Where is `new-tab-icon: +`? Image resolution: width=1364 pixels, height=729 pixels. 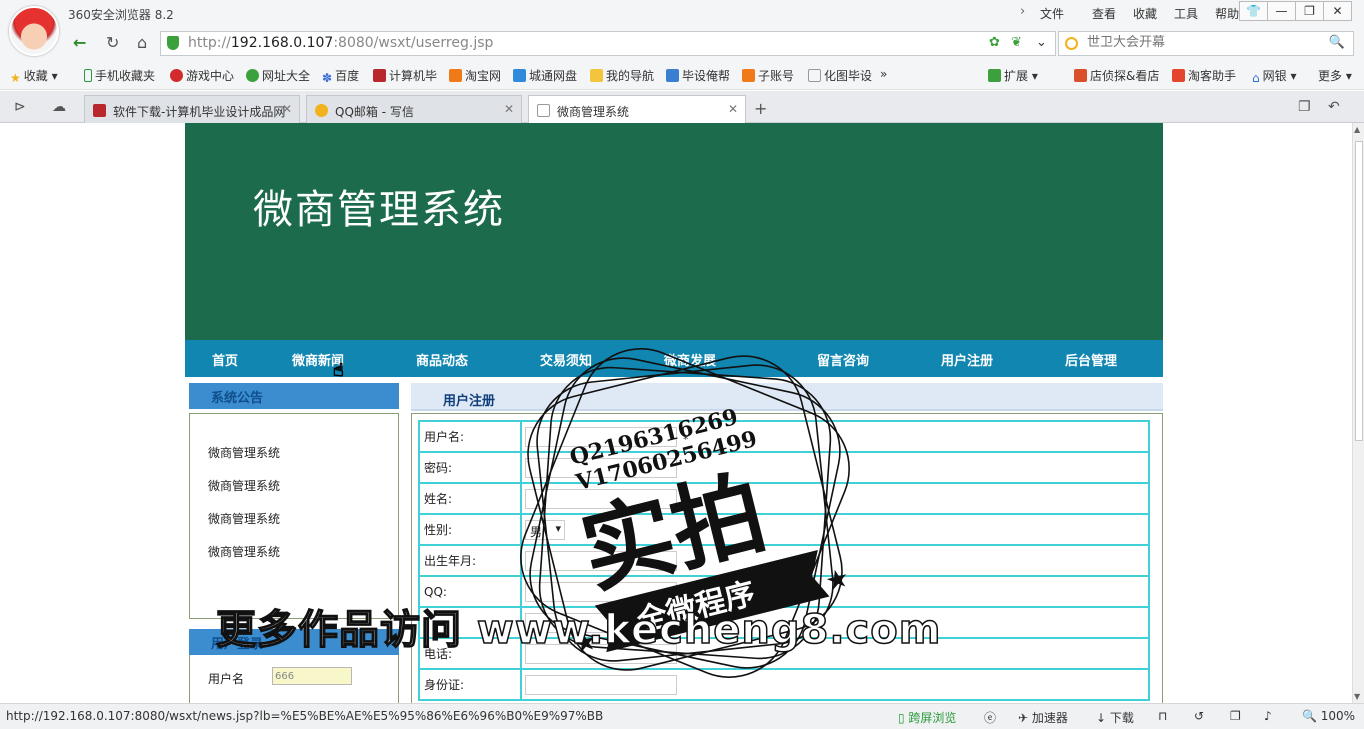
new-tab-icon: + is located at coordinates (760, 108).